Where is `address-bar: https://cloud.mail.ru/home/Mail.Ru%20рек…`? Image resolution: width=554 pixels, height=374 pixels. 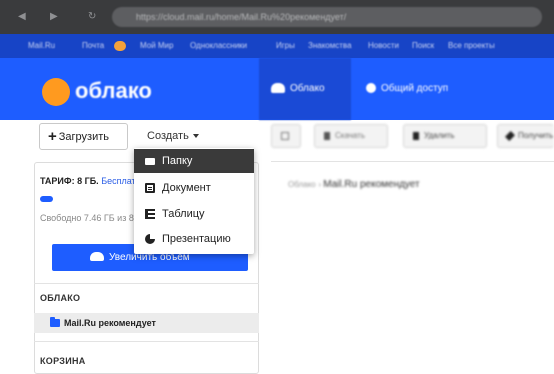
address-bar: https://cloud.mail.ru/home/Mail.Ru%20рек… is located at coordinates (327, 17).